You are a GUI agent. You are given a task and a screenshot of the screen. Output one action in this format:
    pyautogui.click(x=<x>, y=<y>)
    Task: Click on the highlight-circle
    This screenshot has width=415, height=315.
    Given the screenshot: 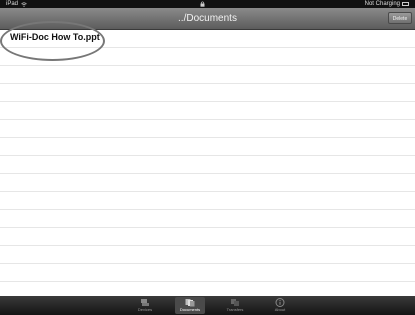 What is the action you would take?
    pyautogui.click(x=52, y=41)
    